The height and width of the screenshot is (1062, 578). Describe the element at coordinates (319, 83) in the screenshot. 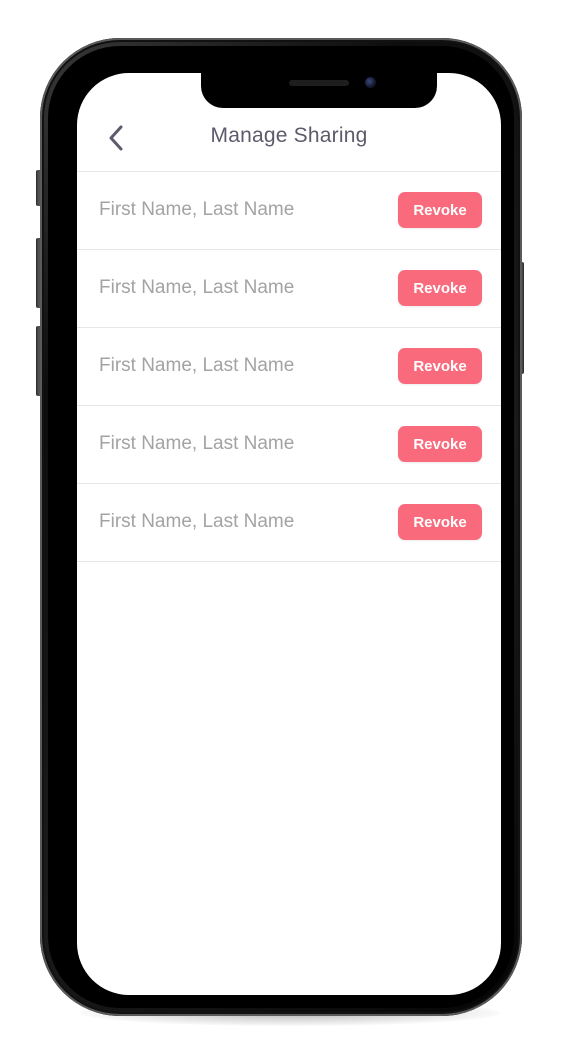

I see `speaker-grille` at that location.